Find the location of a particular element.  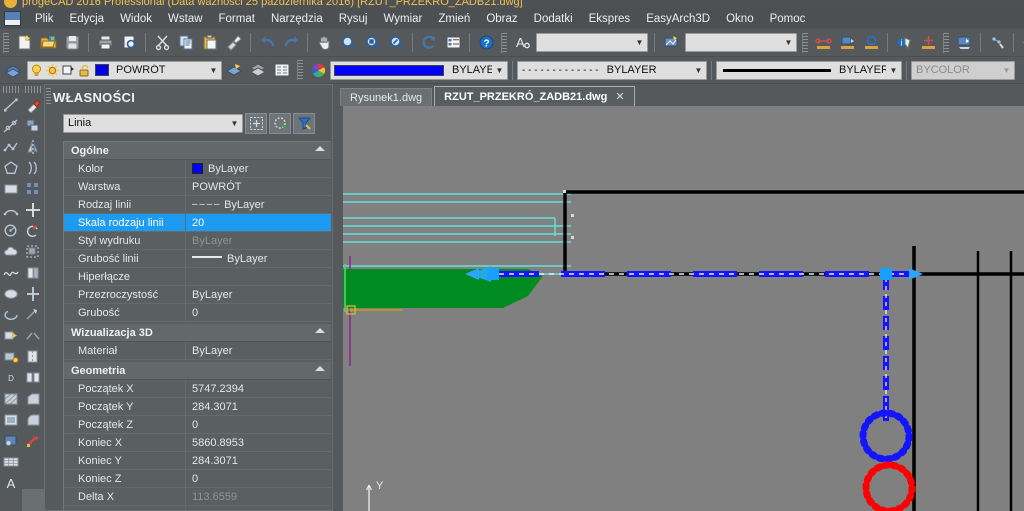

copy-object-icon is located at coordinates (33, 125).